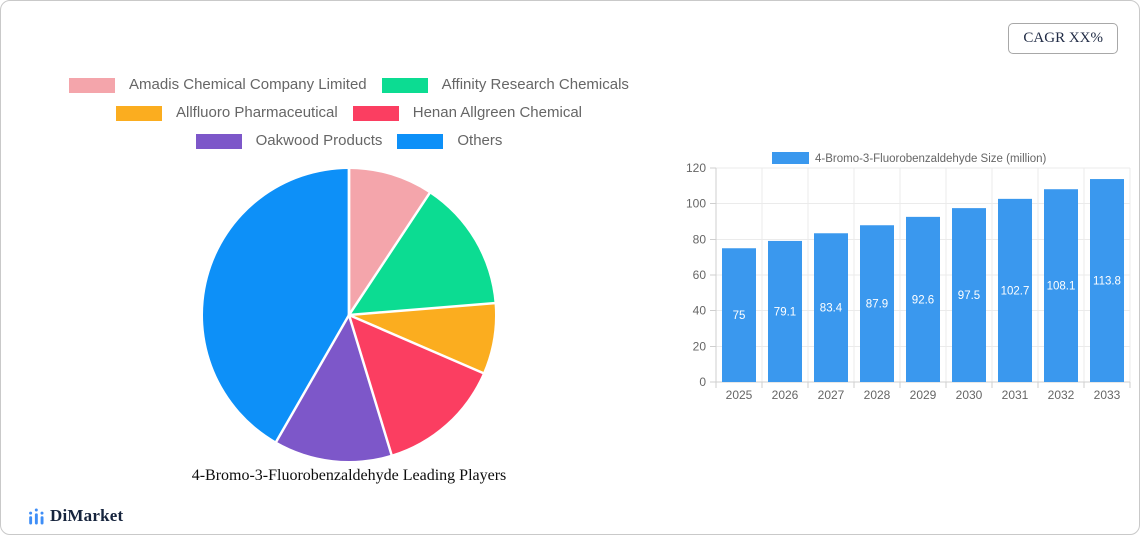 The image size is (1140, 535). I want to click on cagr-badge: CAGR XX%, so click(1063, 38).